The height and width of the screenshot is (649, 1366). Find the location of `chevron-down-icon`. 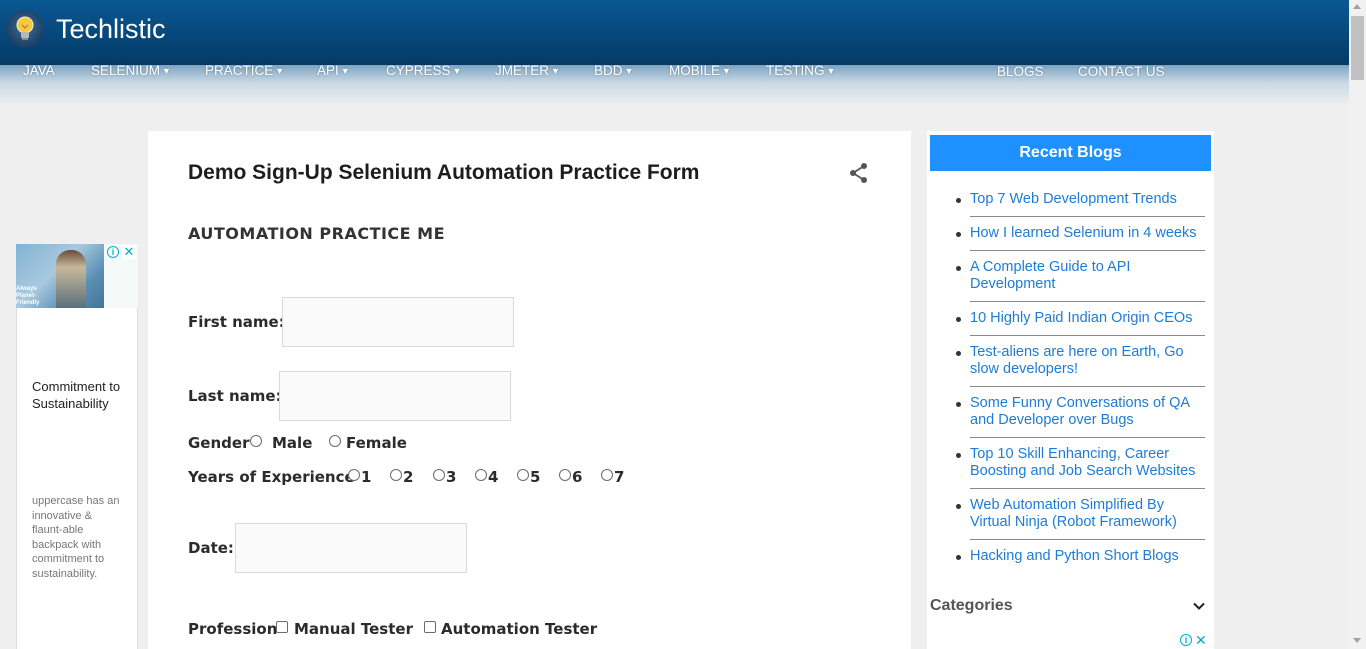

chevron-down-icon is located at coordinates (1199, 606).